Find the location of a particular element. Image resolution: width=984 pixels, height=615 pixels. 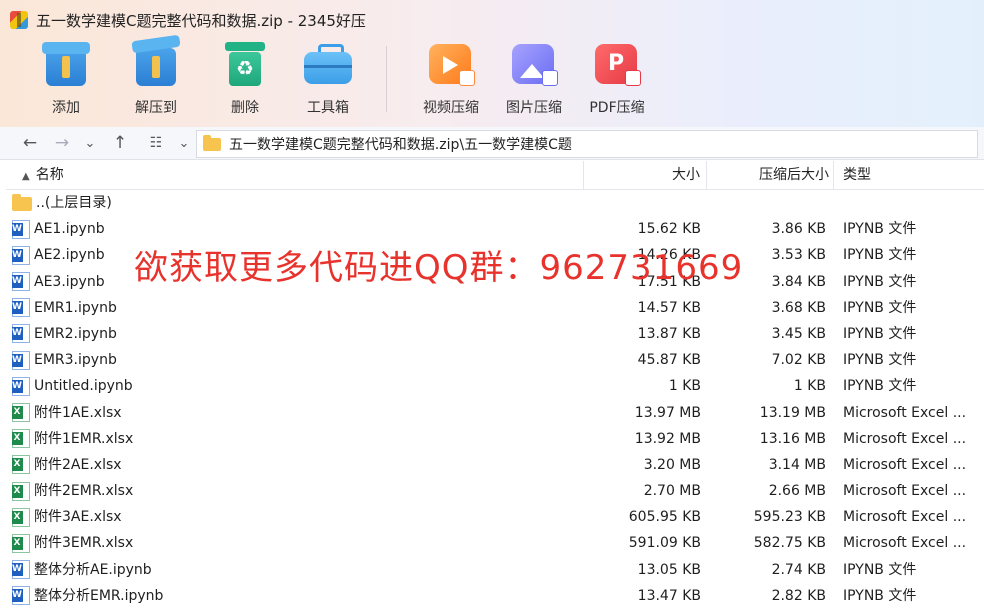

file-size: 3.20 MB is located at coordinates (672, 464).